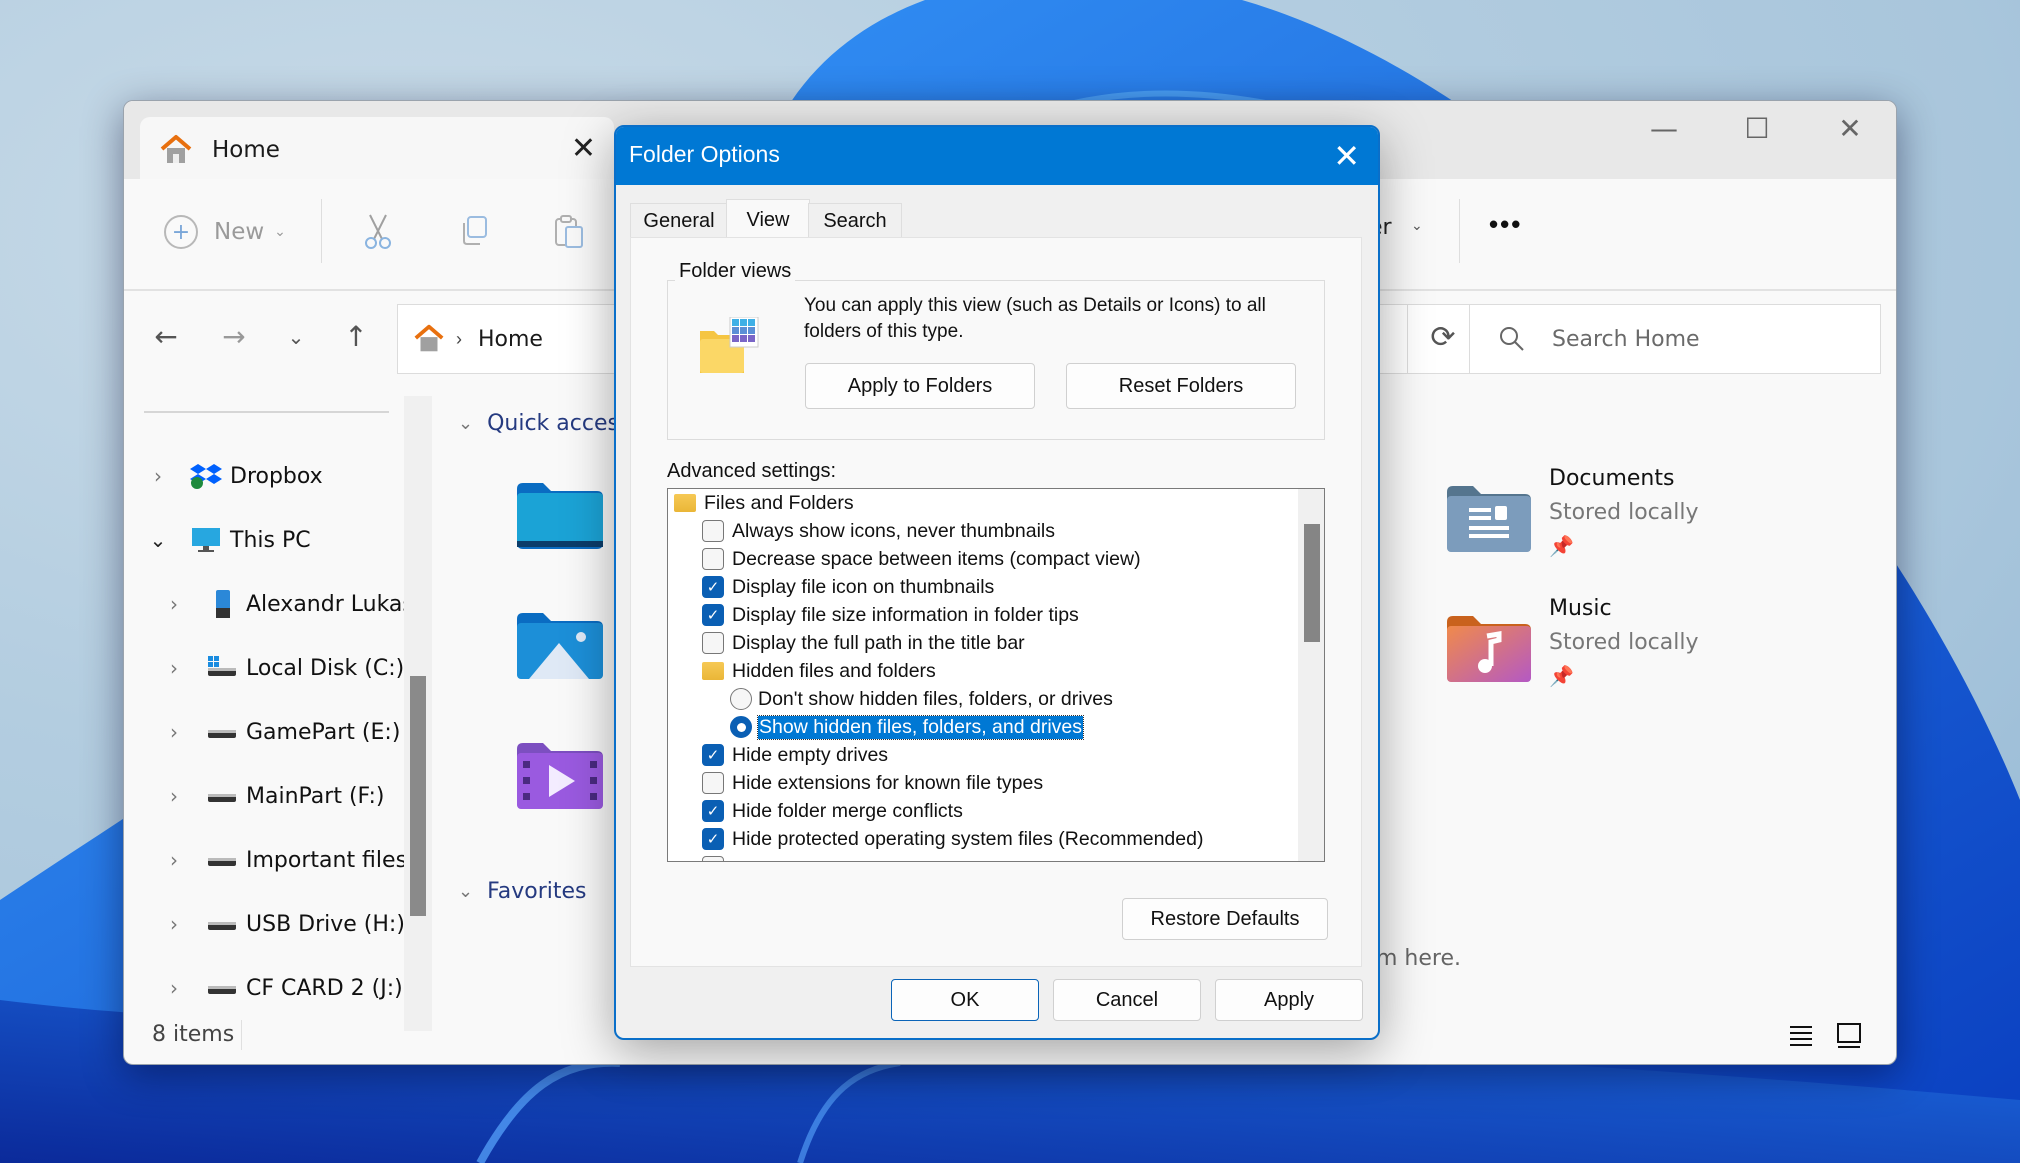  Describe the element at coordinates (878, 531) in the screenshot. I see `setting-always-show-icons: Always show icons, never thumbnails` at that location.